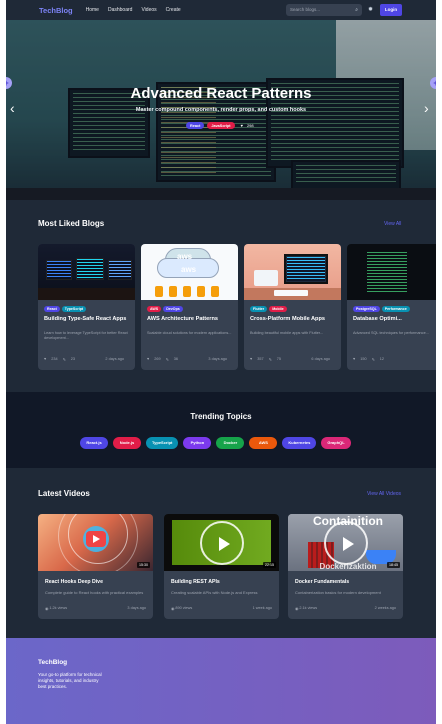 The width and height of the screenshot is (442, 724). Describe the element at coordinates (385, 608) in the screenshot. I see `video-date: 2 weeks ago` at that location.